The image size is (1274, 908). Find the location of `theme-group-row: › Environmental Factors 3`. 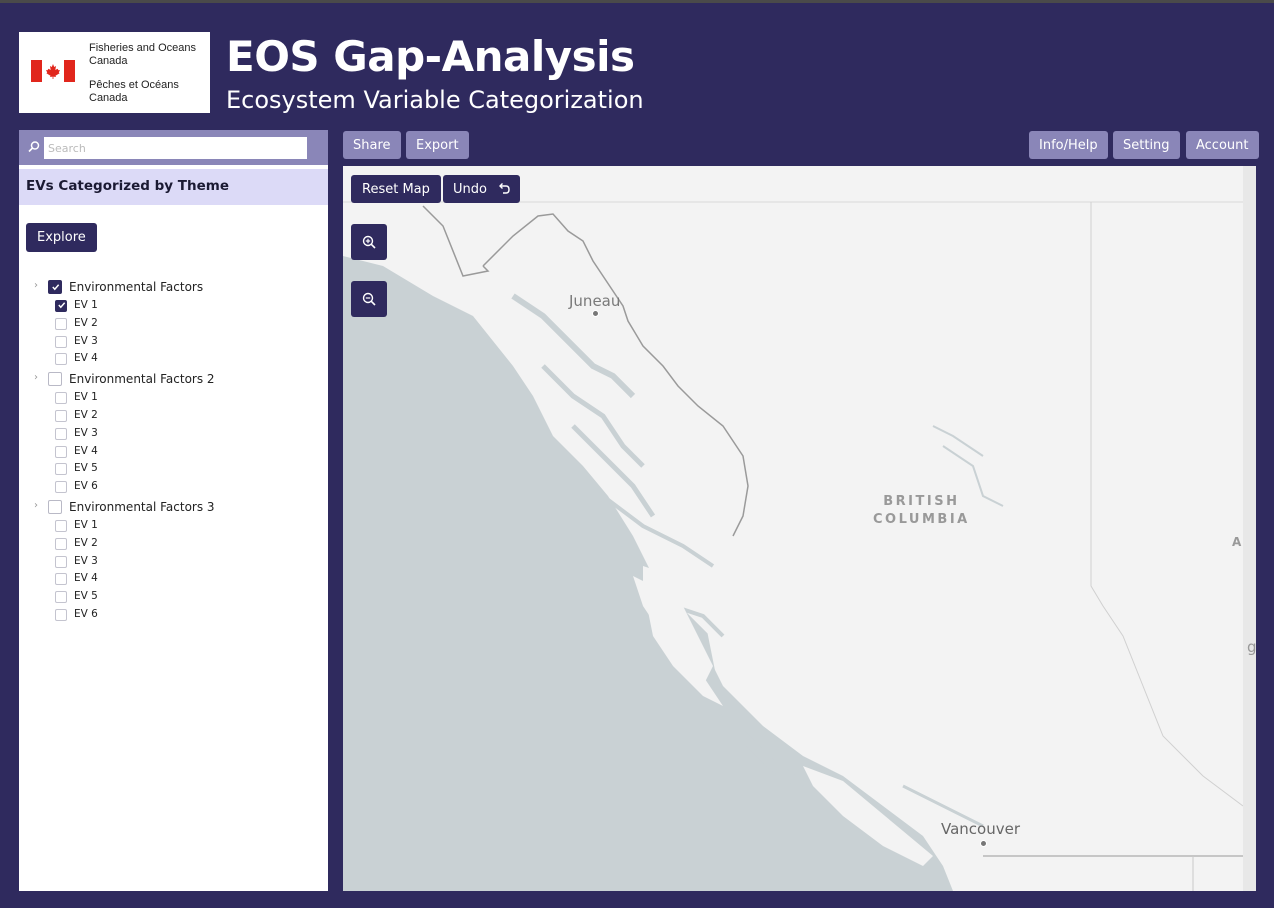

theme-group-row: › Environmental Factors 3 is located at coordinates (173, 507).